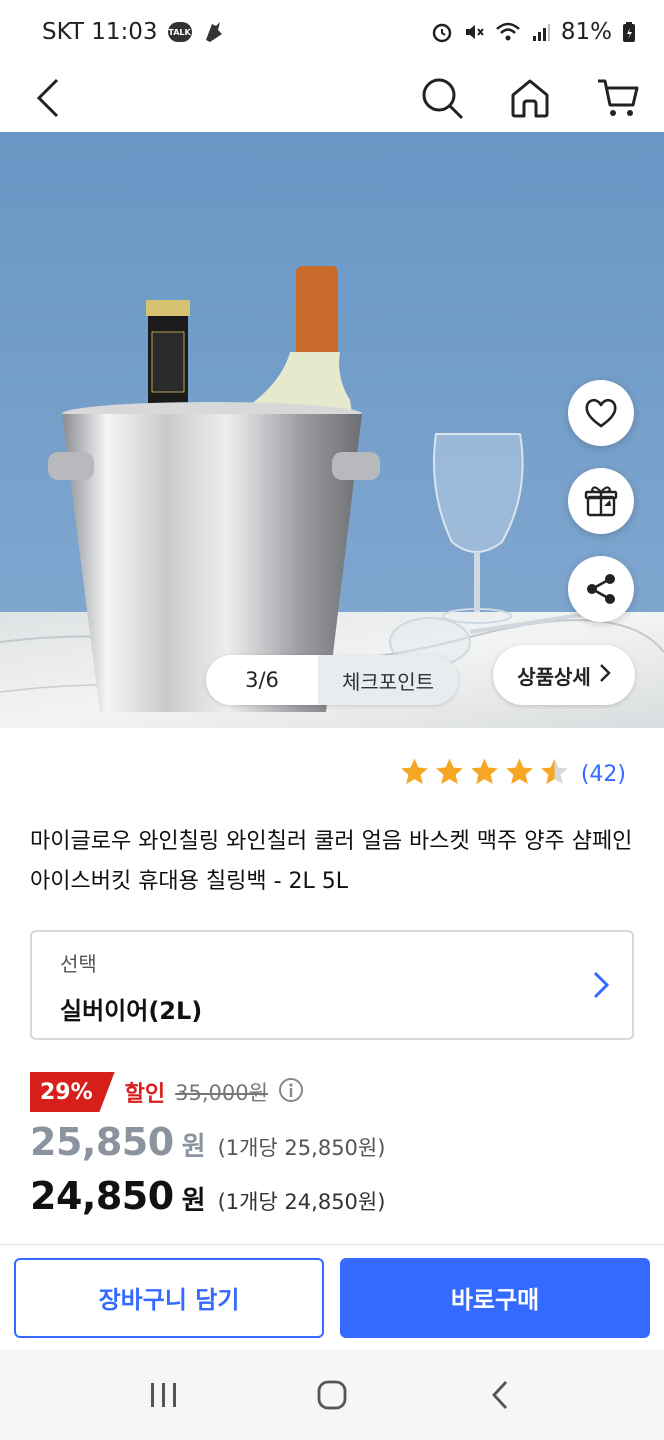 The width and height of the screenshot is (664, 1440). Describe the element at coordinates (541, 32) in the screenshot. I see `signal-icon` at that location.